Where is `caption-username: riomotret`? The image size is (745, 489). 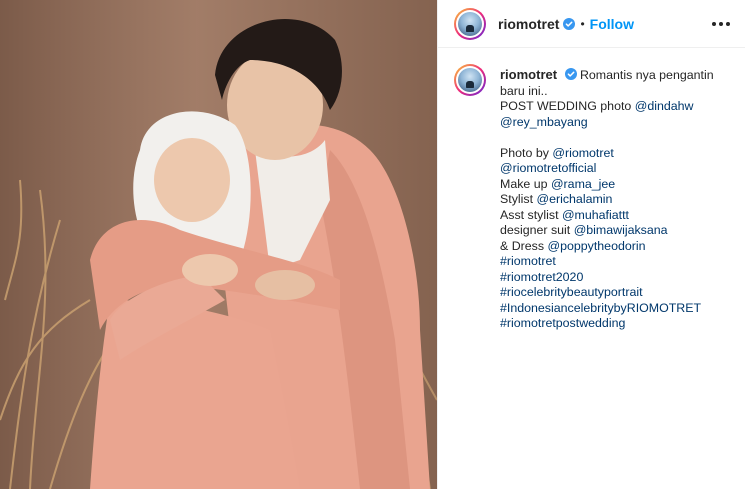
caption-username: riomotret is located at coordinates (528, 74).